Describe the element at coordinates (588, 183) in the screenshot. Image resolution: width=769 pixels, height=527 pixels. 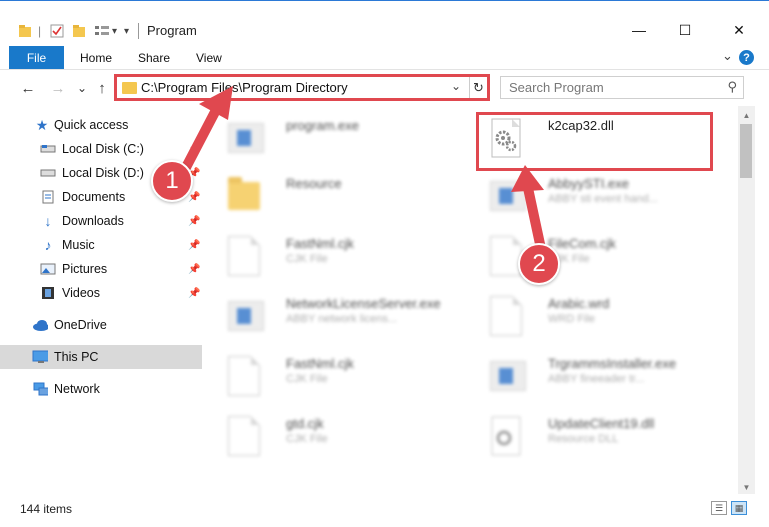
I see `file-name: AbbyySTI.exe` at that location.